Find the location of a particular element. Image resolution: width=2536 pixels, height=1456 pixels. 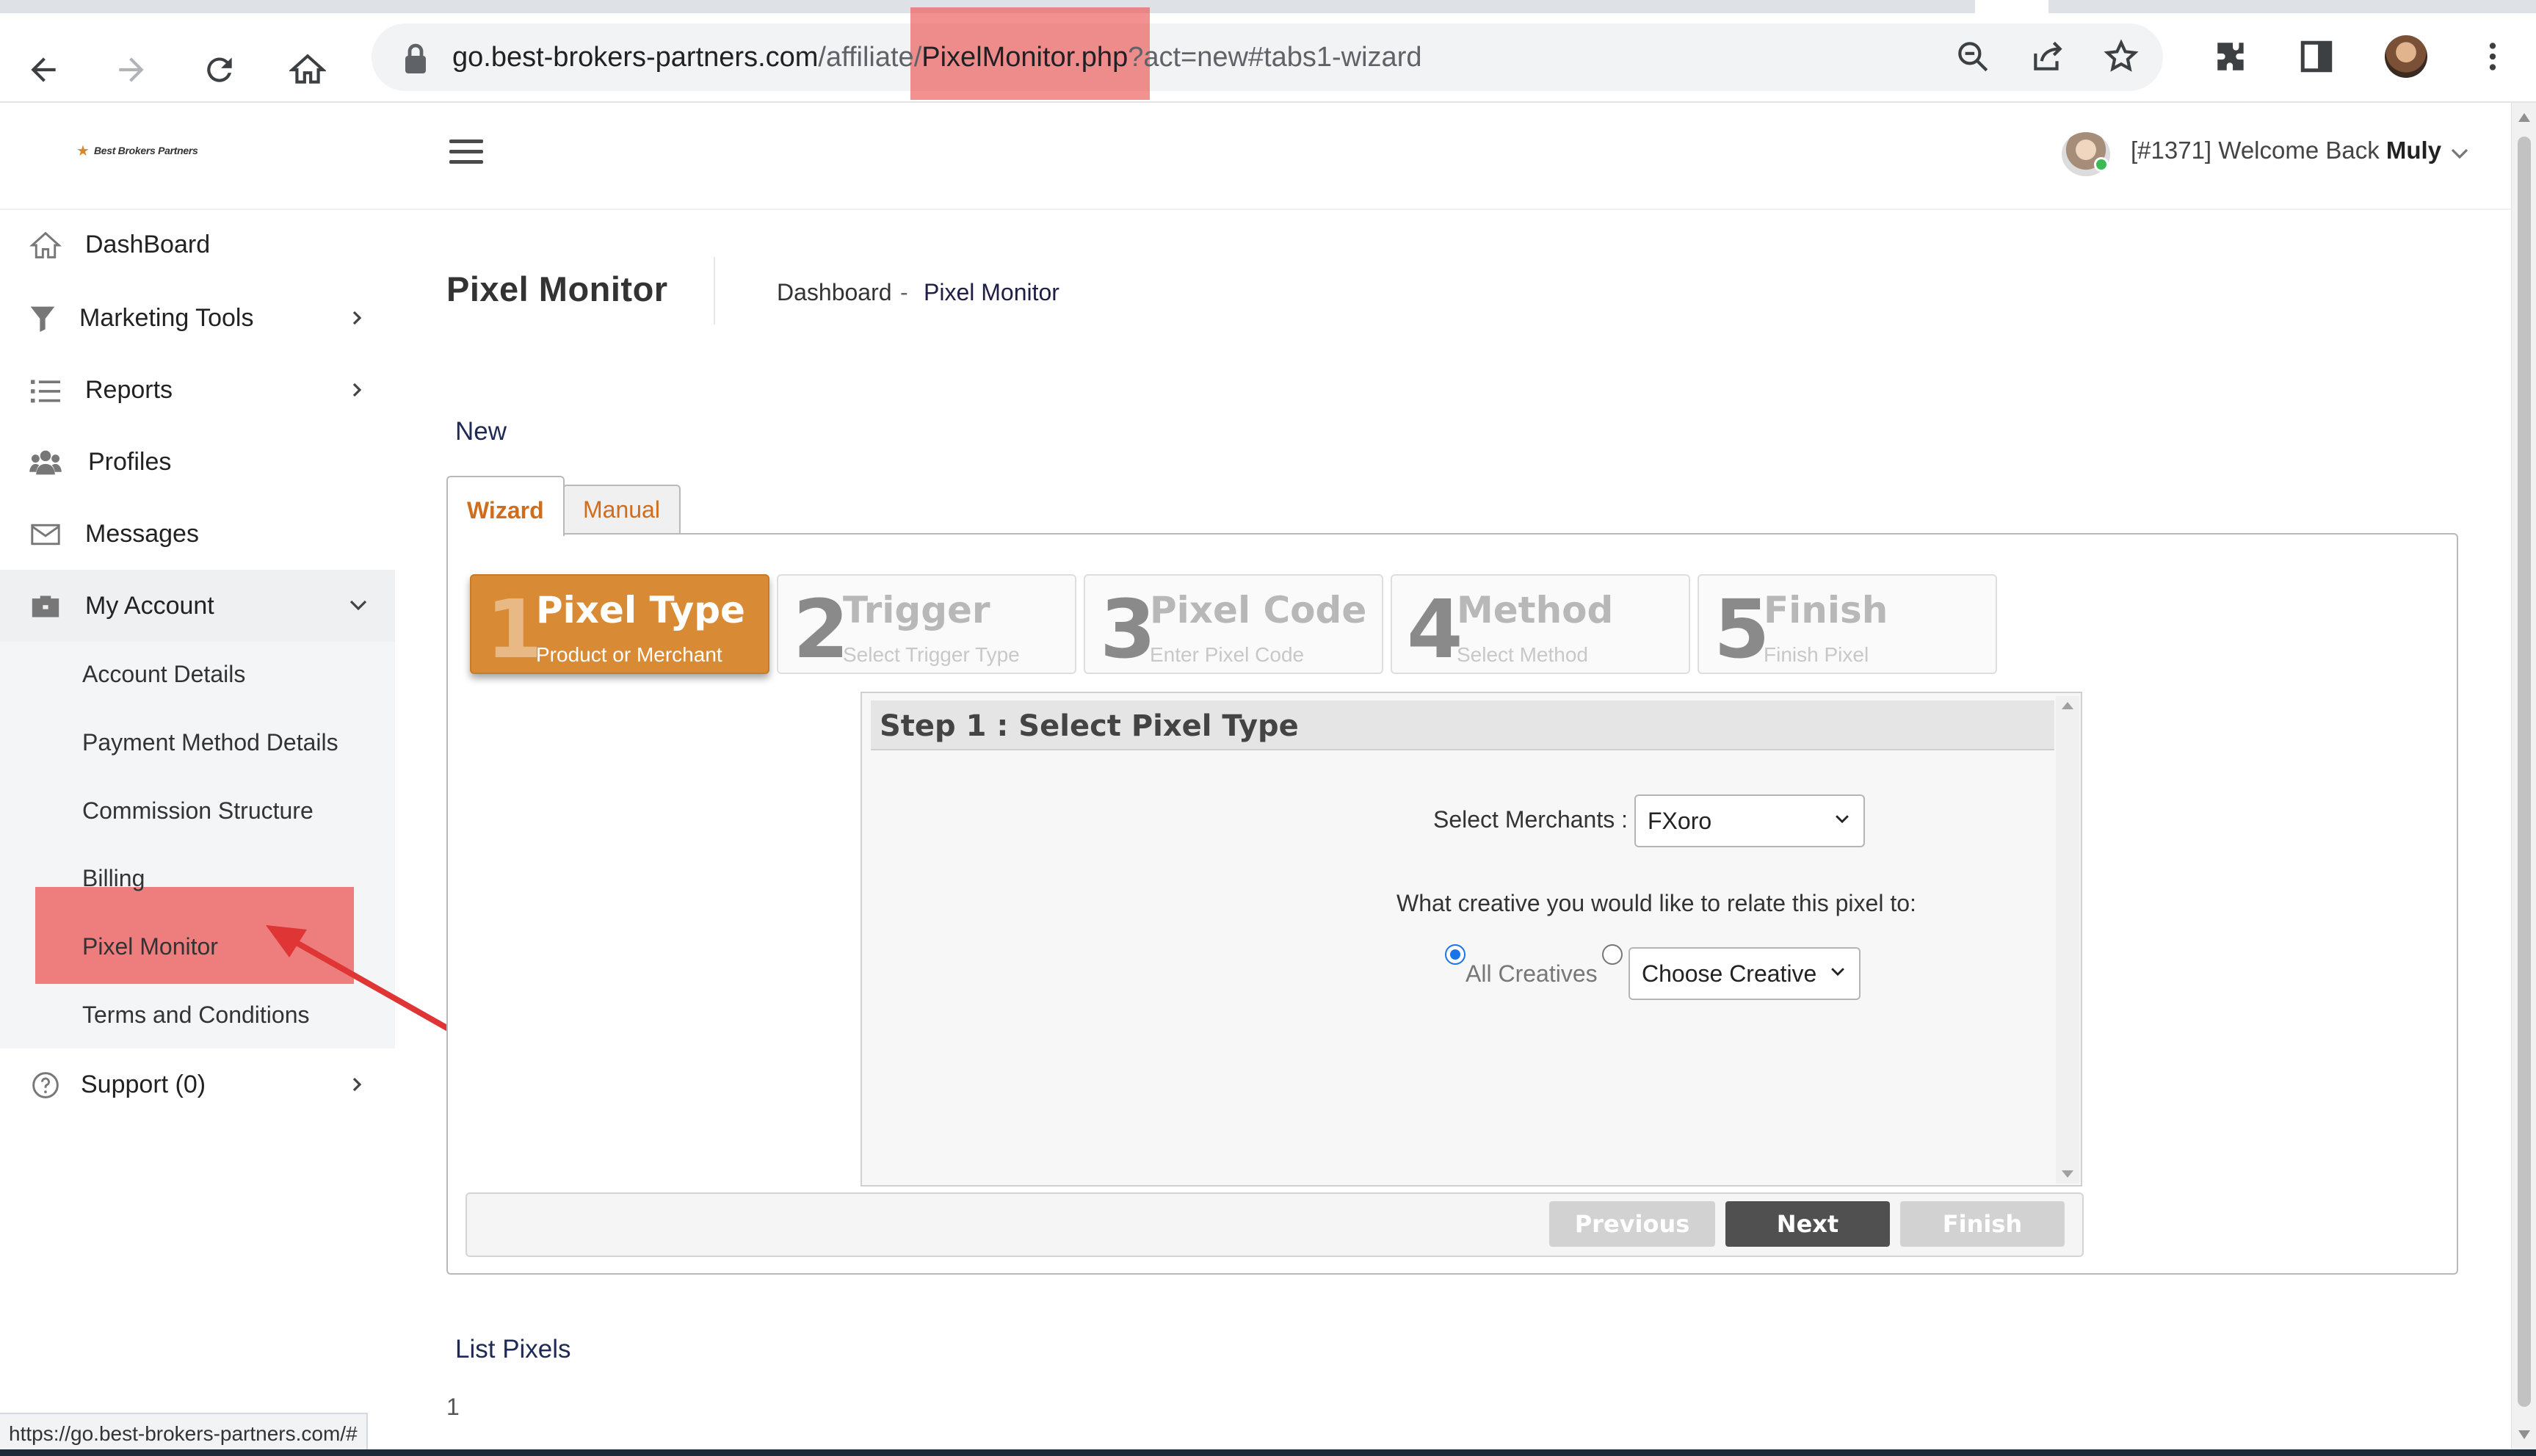

submenu-billing: Billing is located at coordinates (113, 878).